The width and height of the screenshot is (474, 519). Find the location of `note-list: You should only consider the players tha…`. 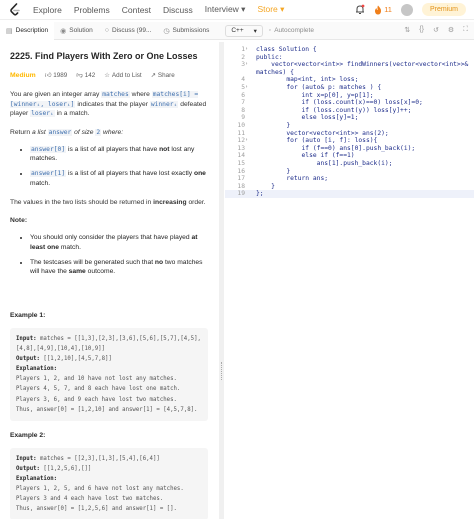

note-list: You should only consider the players tha… is located at coordinates (109, 255).